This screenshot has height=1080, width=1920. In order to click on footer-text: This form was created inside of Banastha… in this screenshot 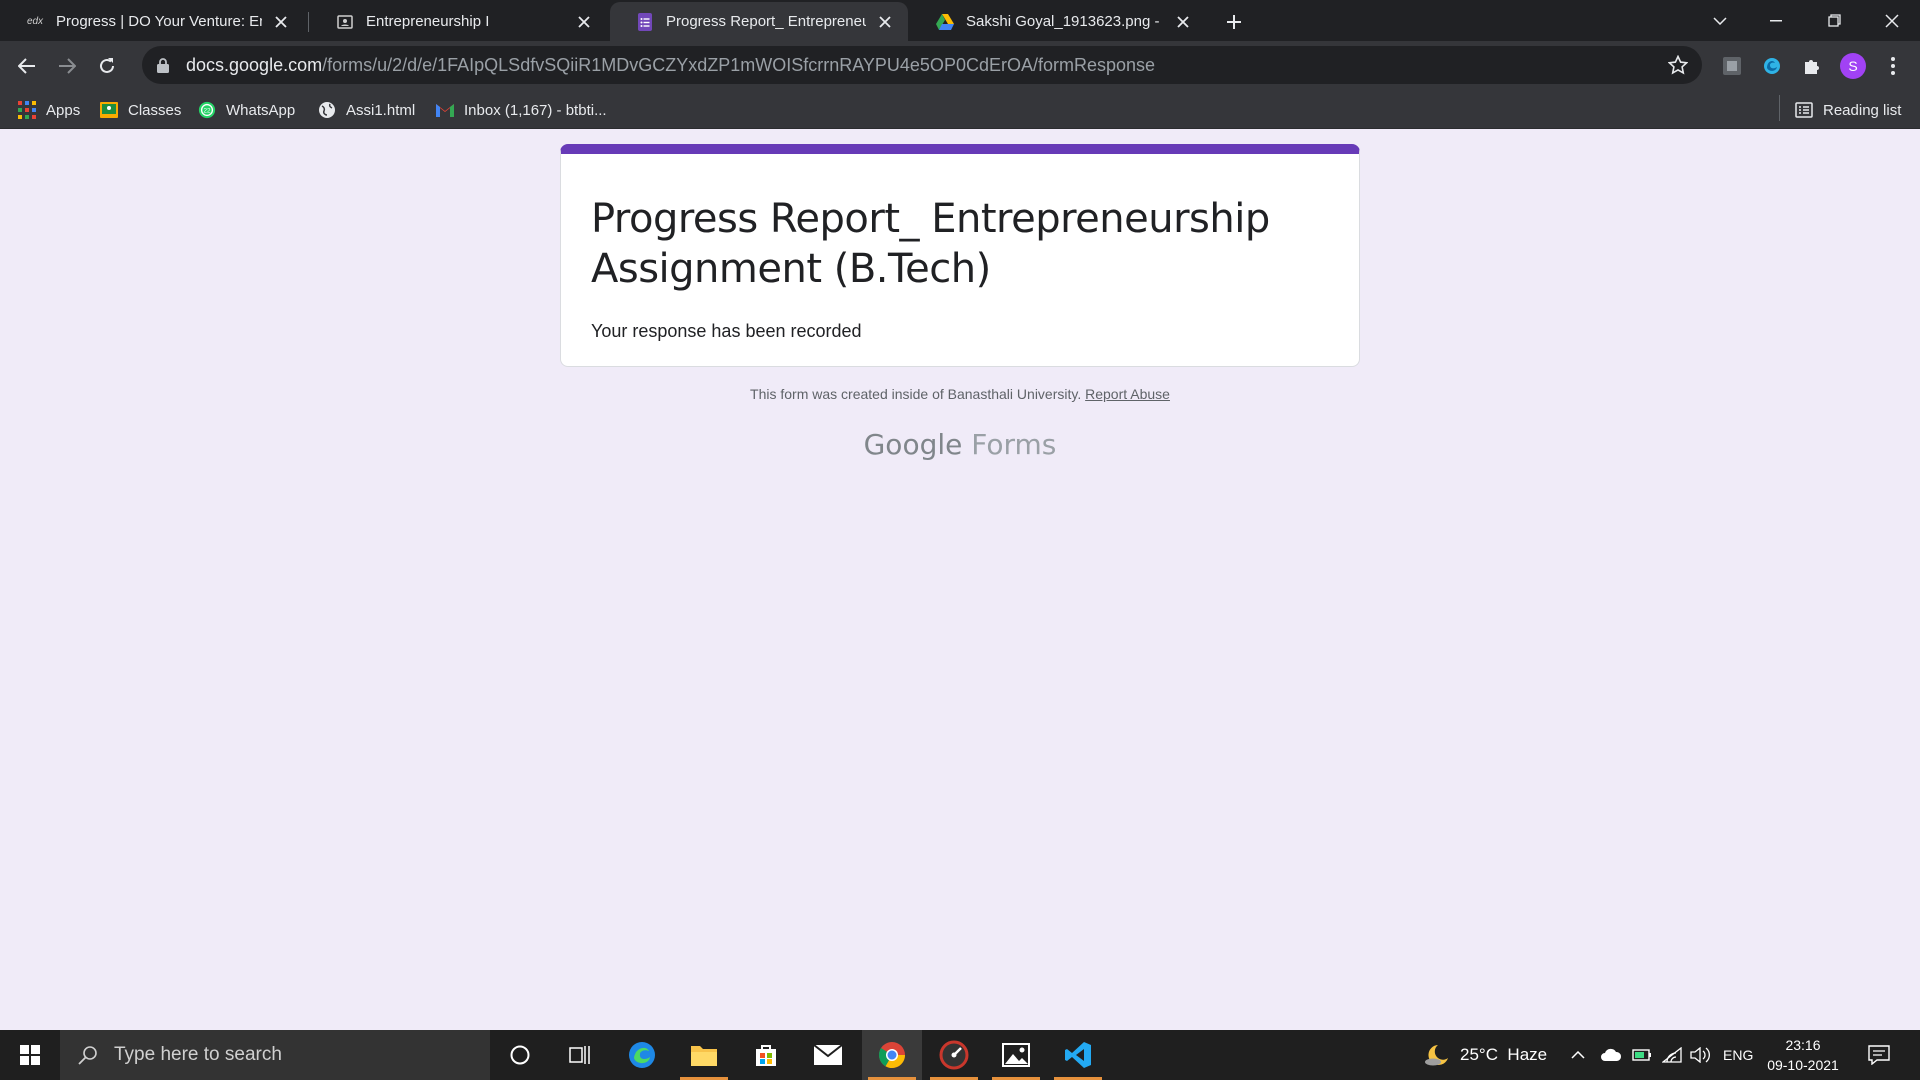, I will do `click(916, 394)`.